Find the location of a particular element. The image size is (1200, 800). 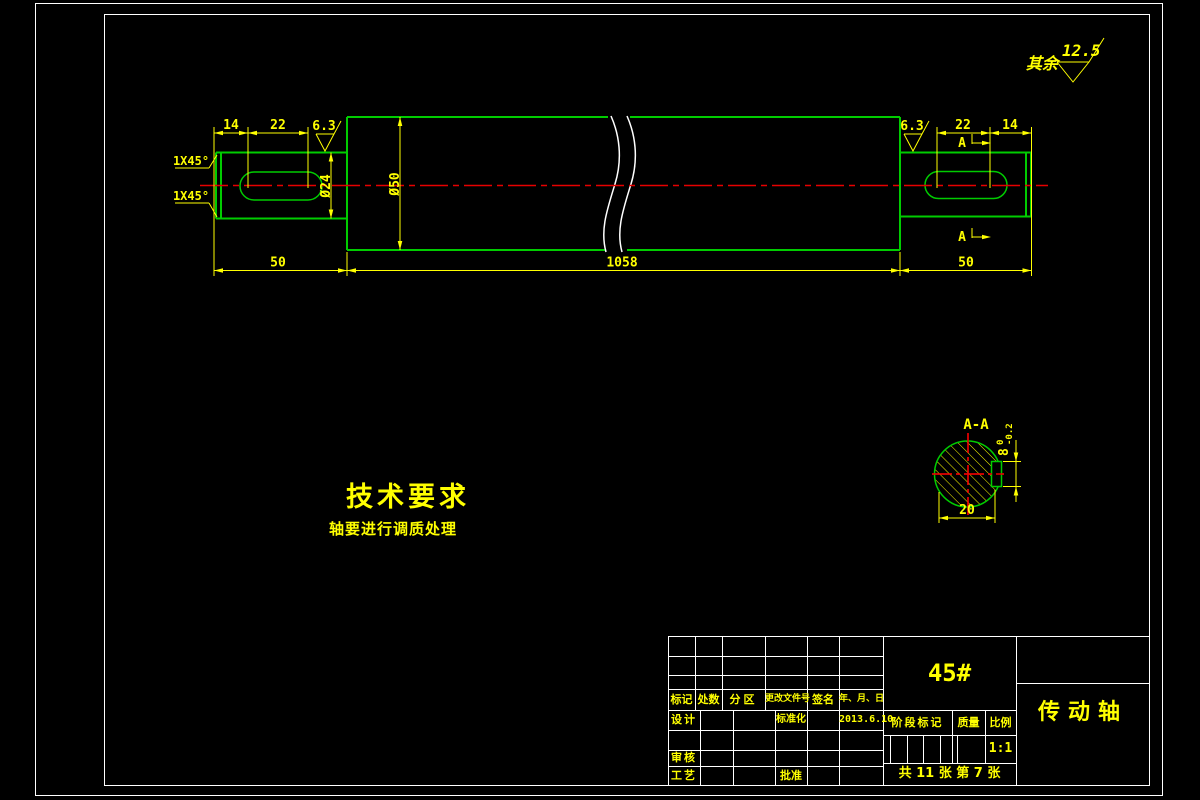

dim-left-14: 14 is located at coordinates (231, 125).